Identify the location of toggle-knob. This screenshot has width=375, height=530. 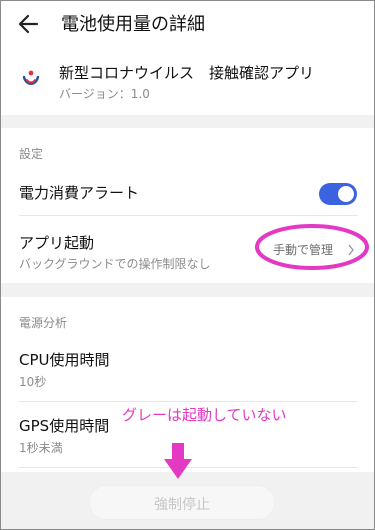
(346, 194).